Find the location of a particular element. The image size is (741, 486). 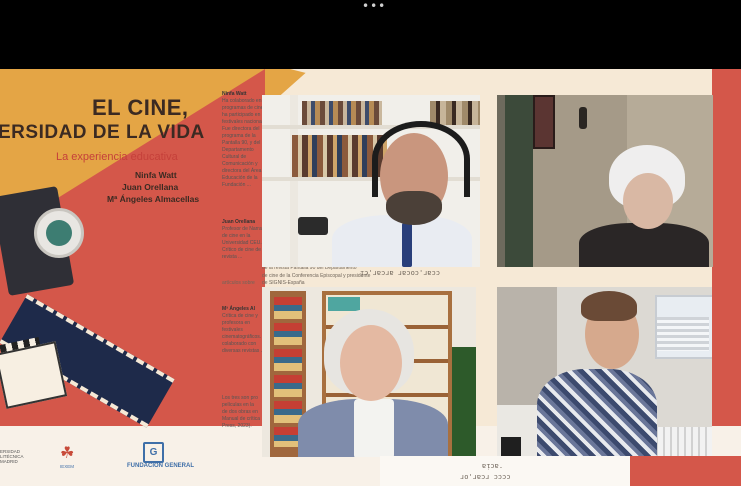

author-name: Juan Orellana is located at coordinates (150, 187).